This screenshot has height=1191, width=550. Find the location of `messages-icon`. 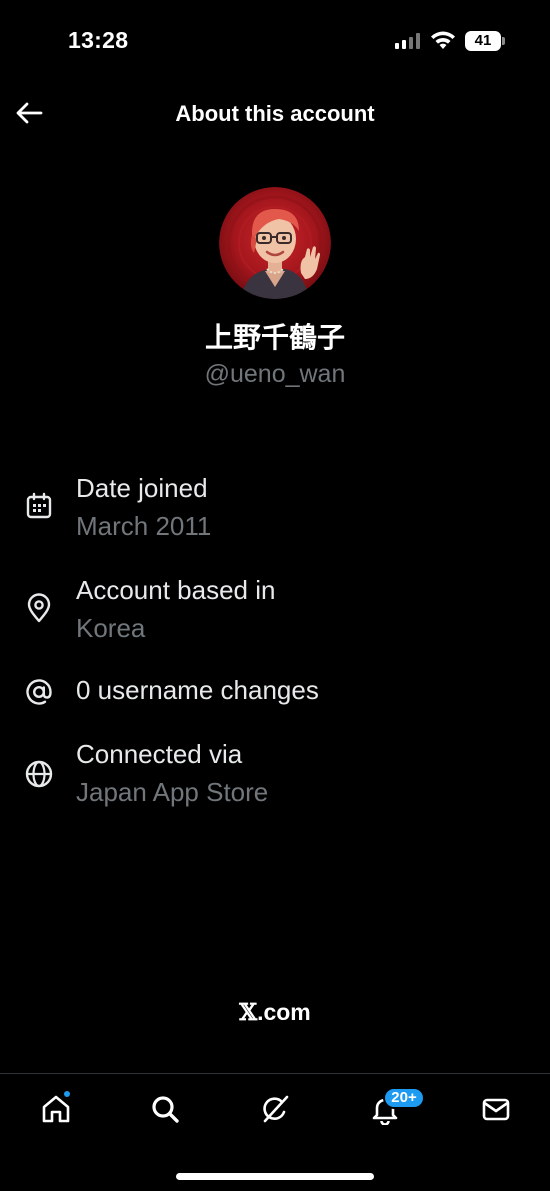

messages-icon is located at coordinates (496, 1109).